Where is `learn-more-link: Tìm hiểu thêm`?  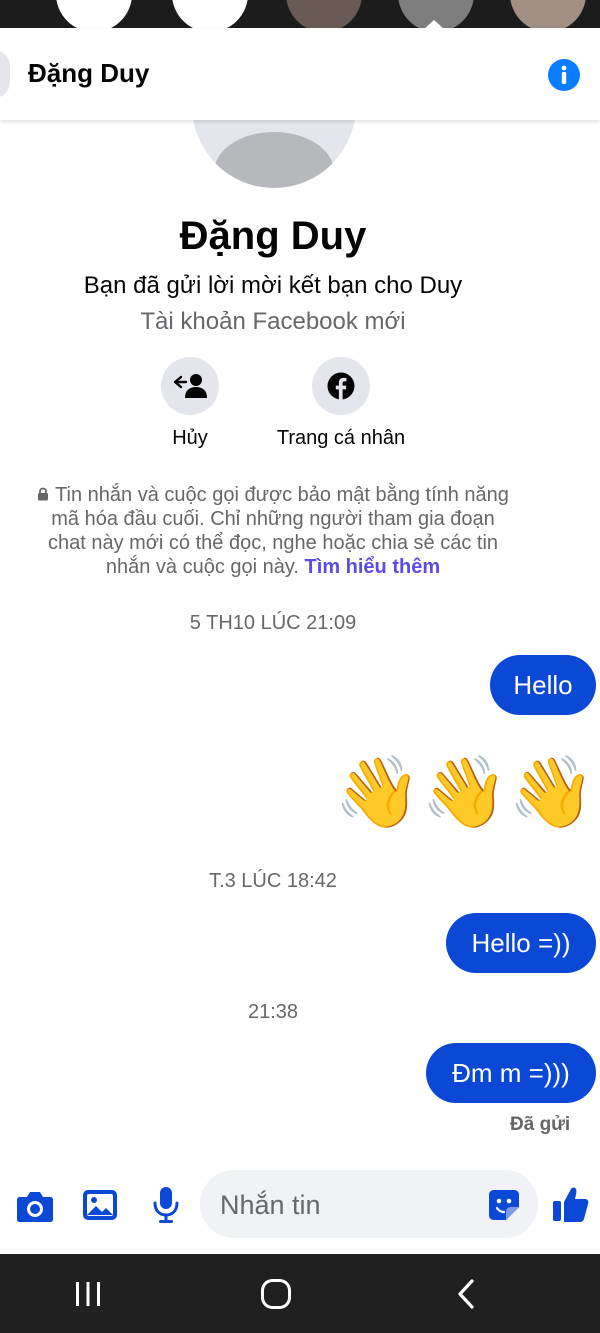 learn-more-link: Tìm hiểu thêm is located at coordinates (373, 567).